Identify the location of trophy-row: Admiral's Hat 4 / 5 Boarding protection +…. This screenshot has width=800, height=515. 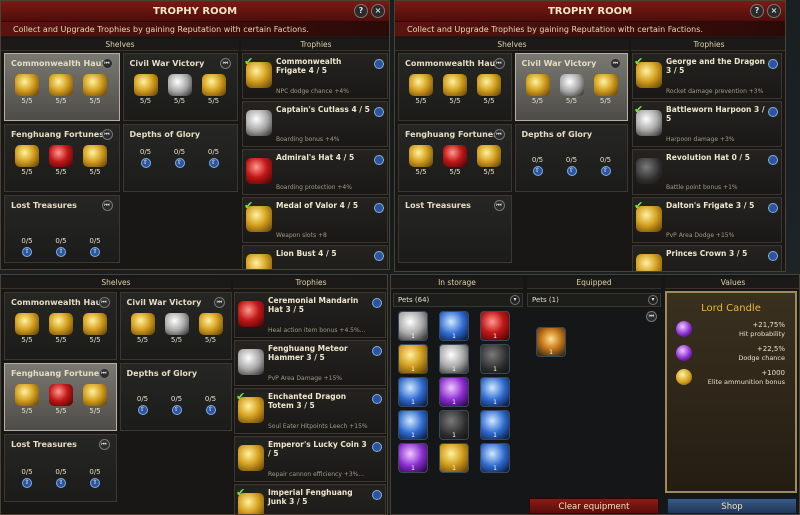
(315, 172).